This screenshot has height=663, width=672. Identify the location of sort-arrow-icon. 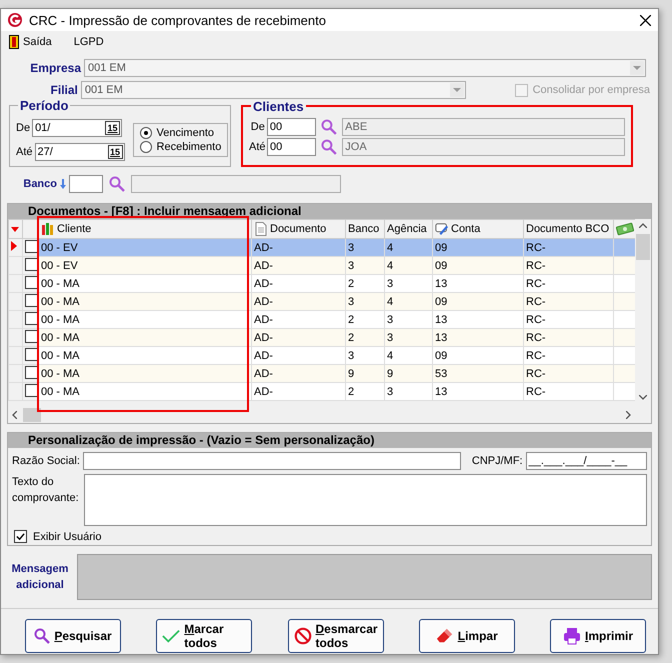
(15, 229).